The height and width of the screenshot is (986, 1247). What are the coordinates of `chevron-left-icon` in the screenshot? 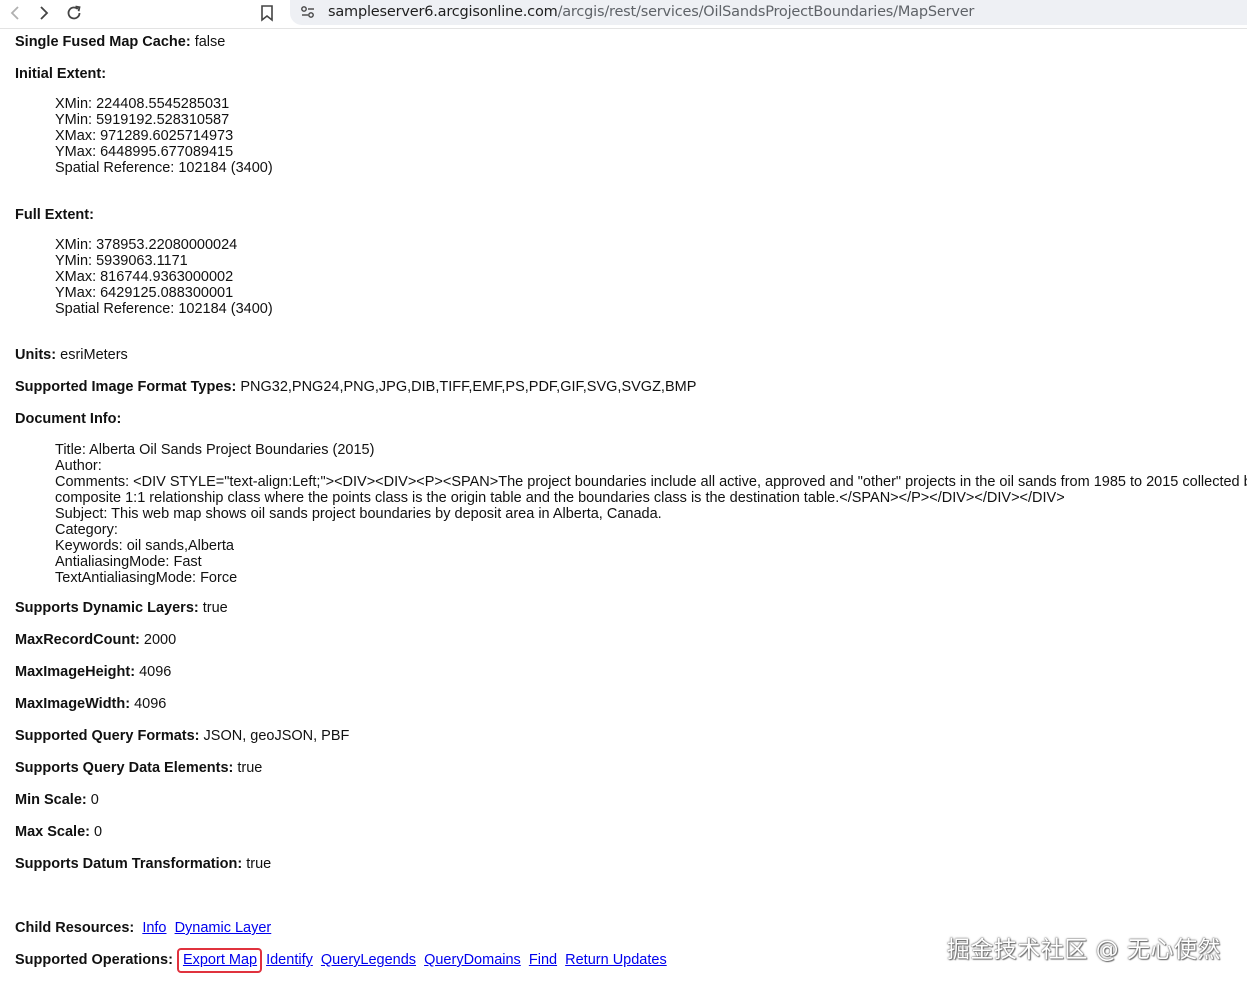 It's located at (14, 13).